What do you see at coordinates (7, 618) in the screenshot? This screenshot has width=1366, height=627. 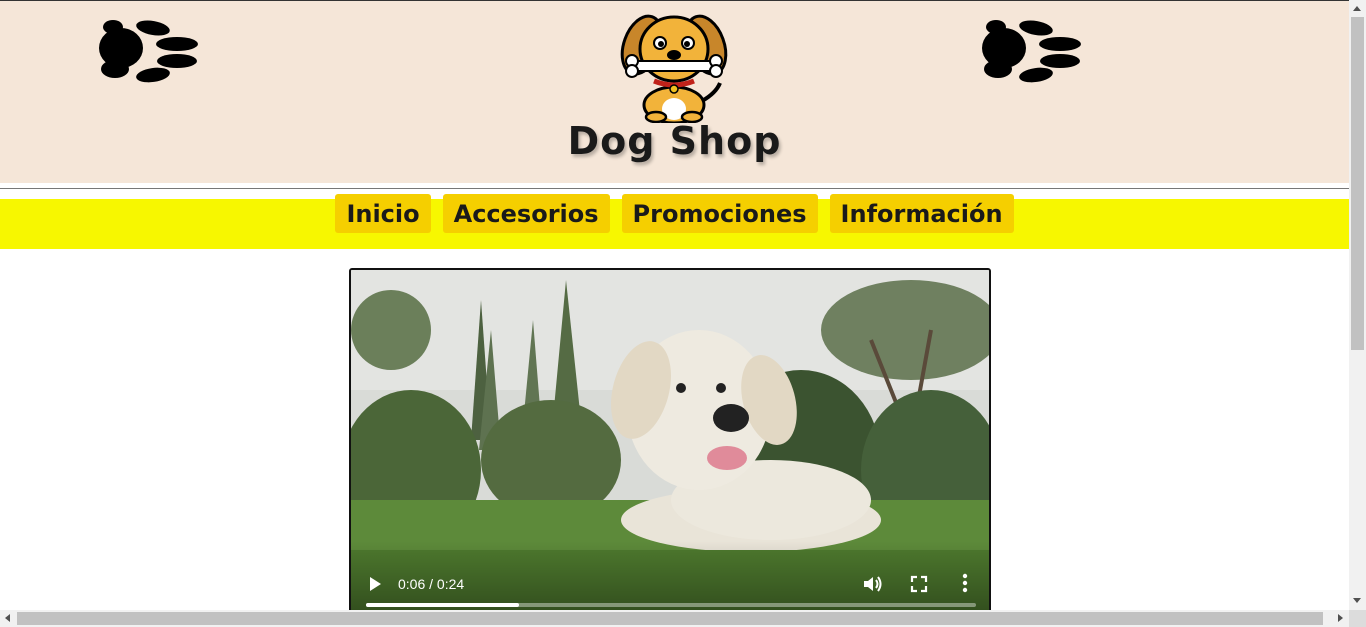 I see `scroll-left-icon` at bounding box center [7, 618].